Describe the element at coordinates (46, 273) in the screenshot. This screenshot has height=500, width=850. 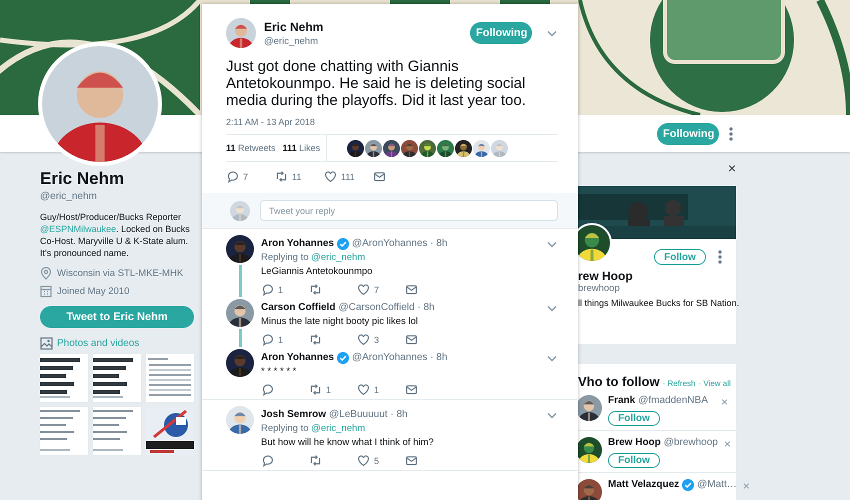
I see `location-pin-icon` at that location.